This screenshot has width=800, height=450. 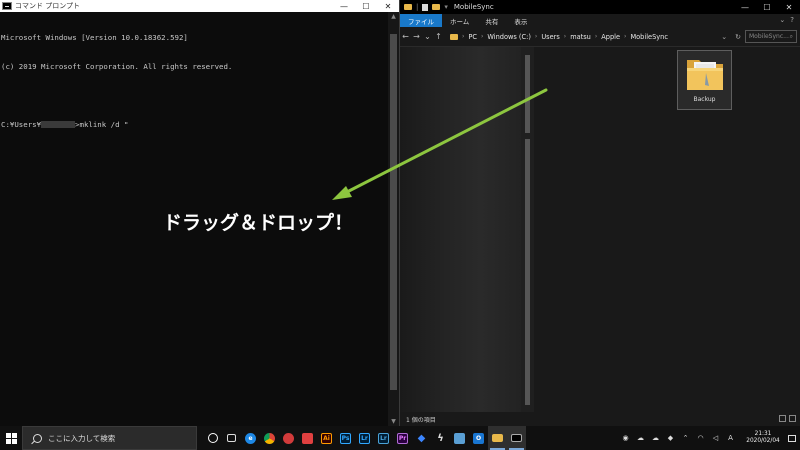 What do you see at coordinates (383, 438) in the screenshot?
I see `lightroom-classic-icon: Lr` at bounding box center [383, 438].